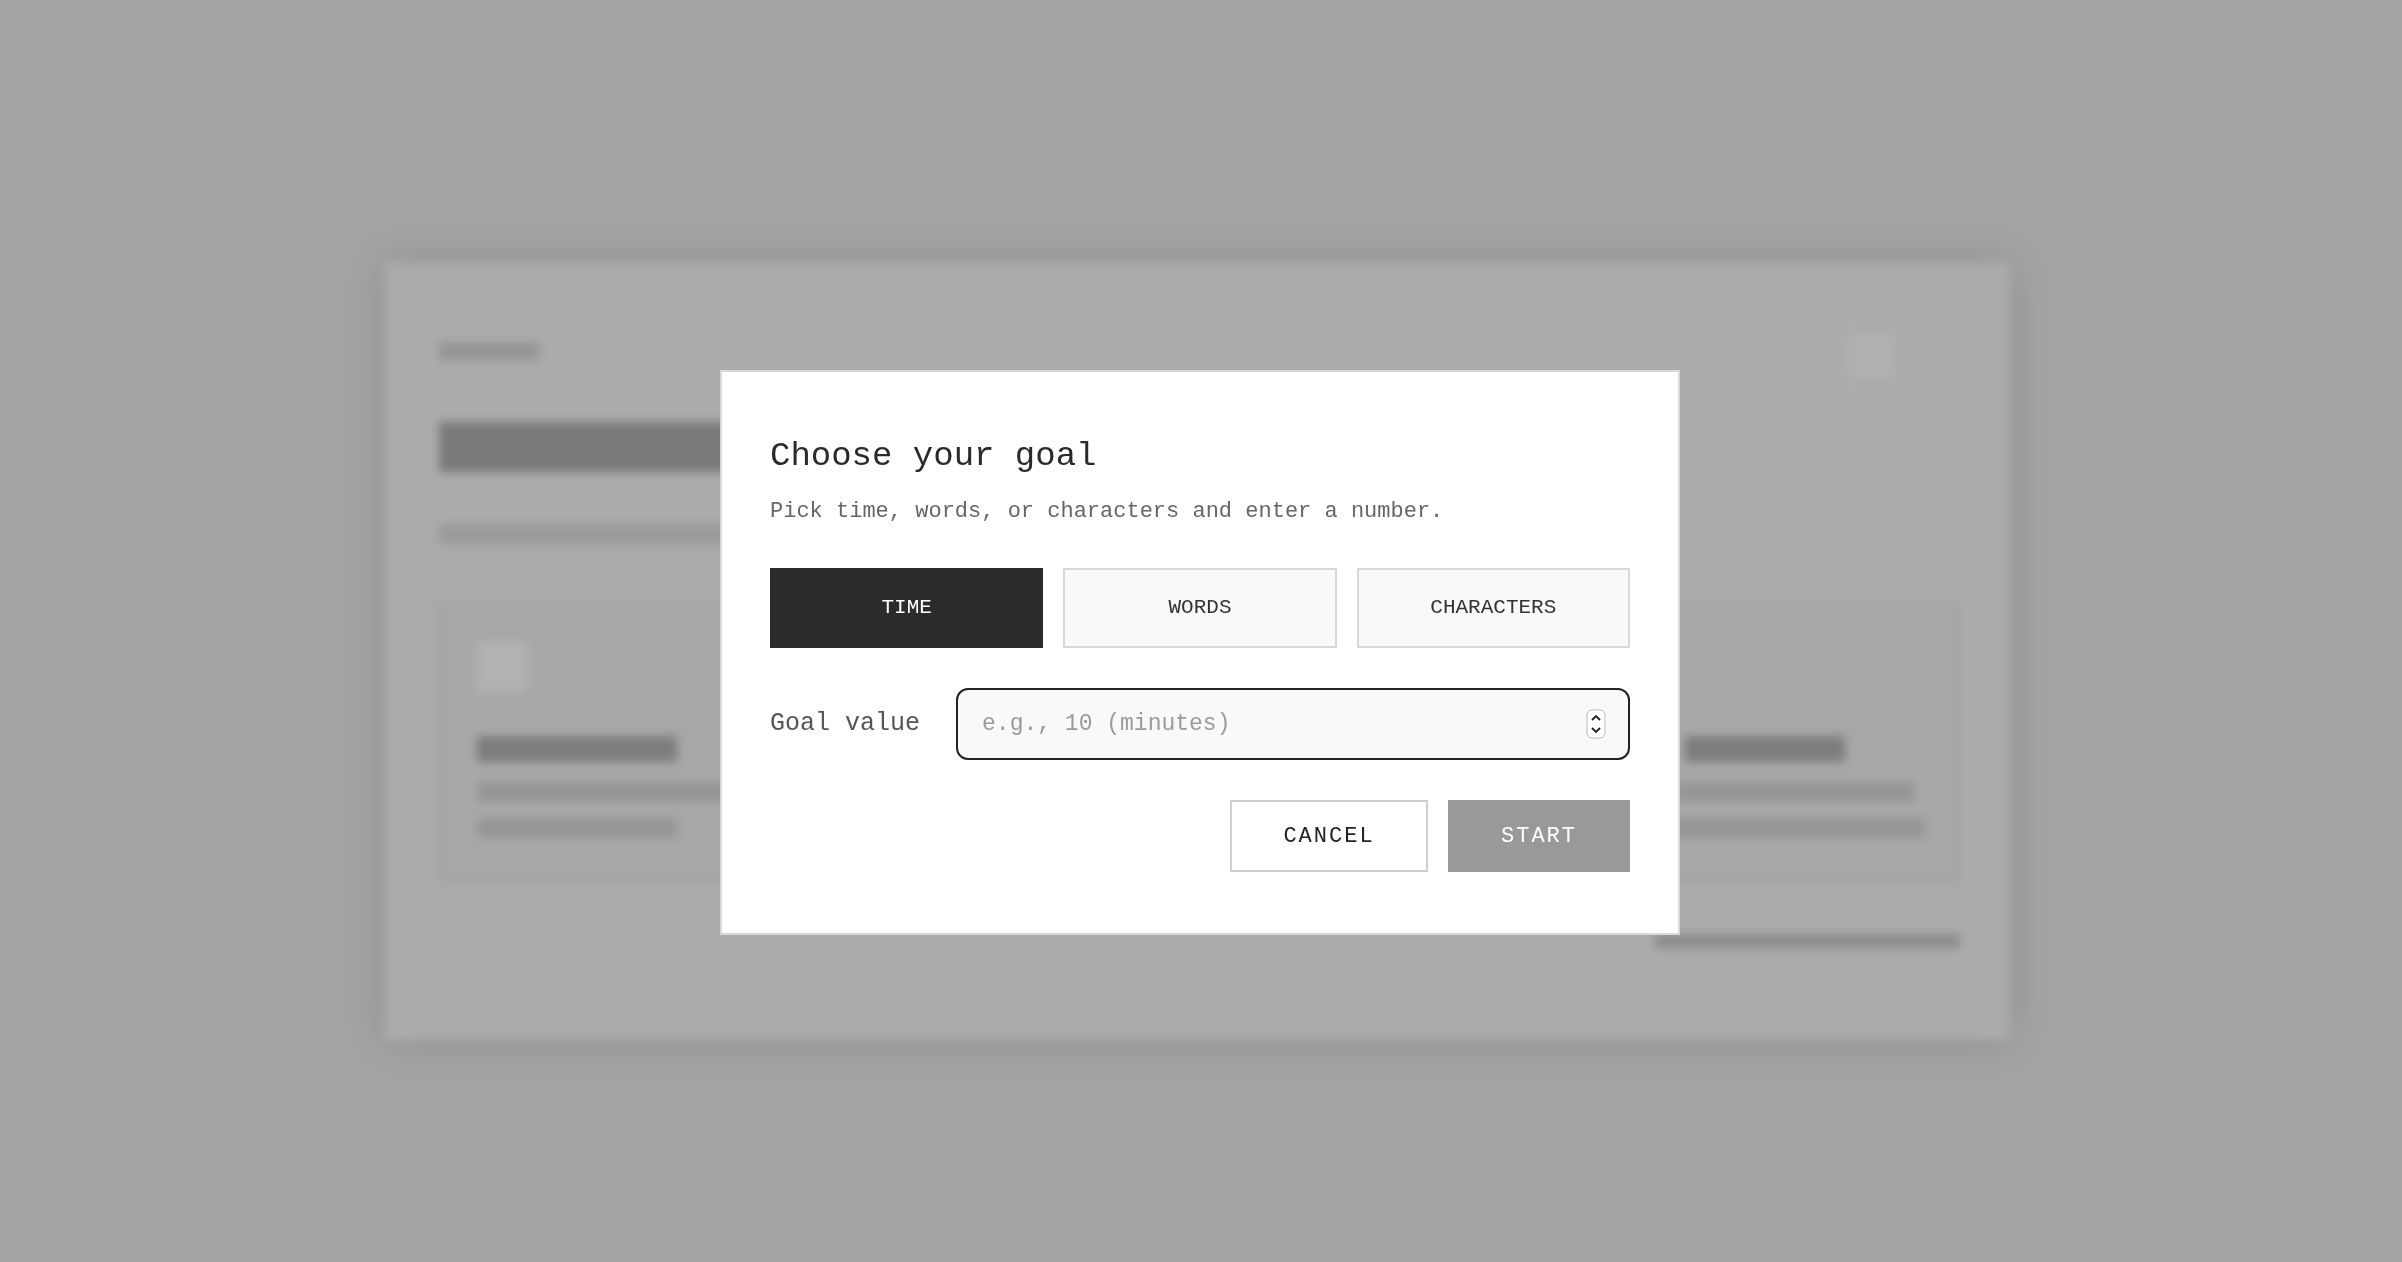 The width and height of the screenshot is (2402, 1262). Describe the element at coordinates (907, 608) in the screenshot. I see `goal-type-tab: TIME` at that location.